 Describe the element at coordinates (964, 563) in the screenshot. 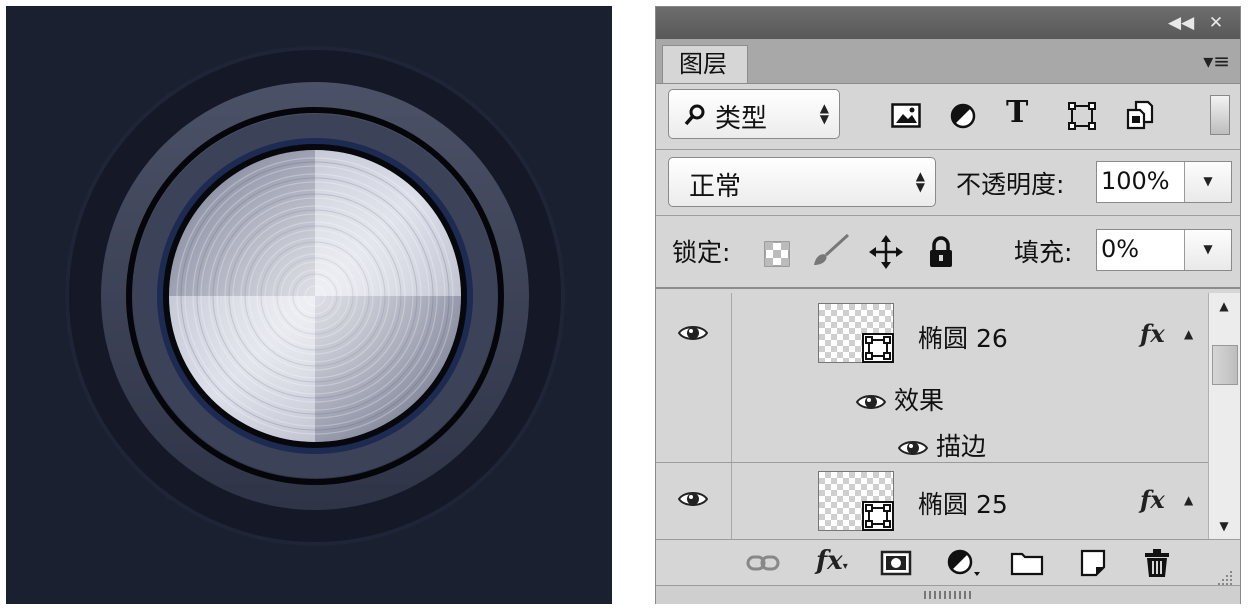

I see `adjustment-icon` at that location.